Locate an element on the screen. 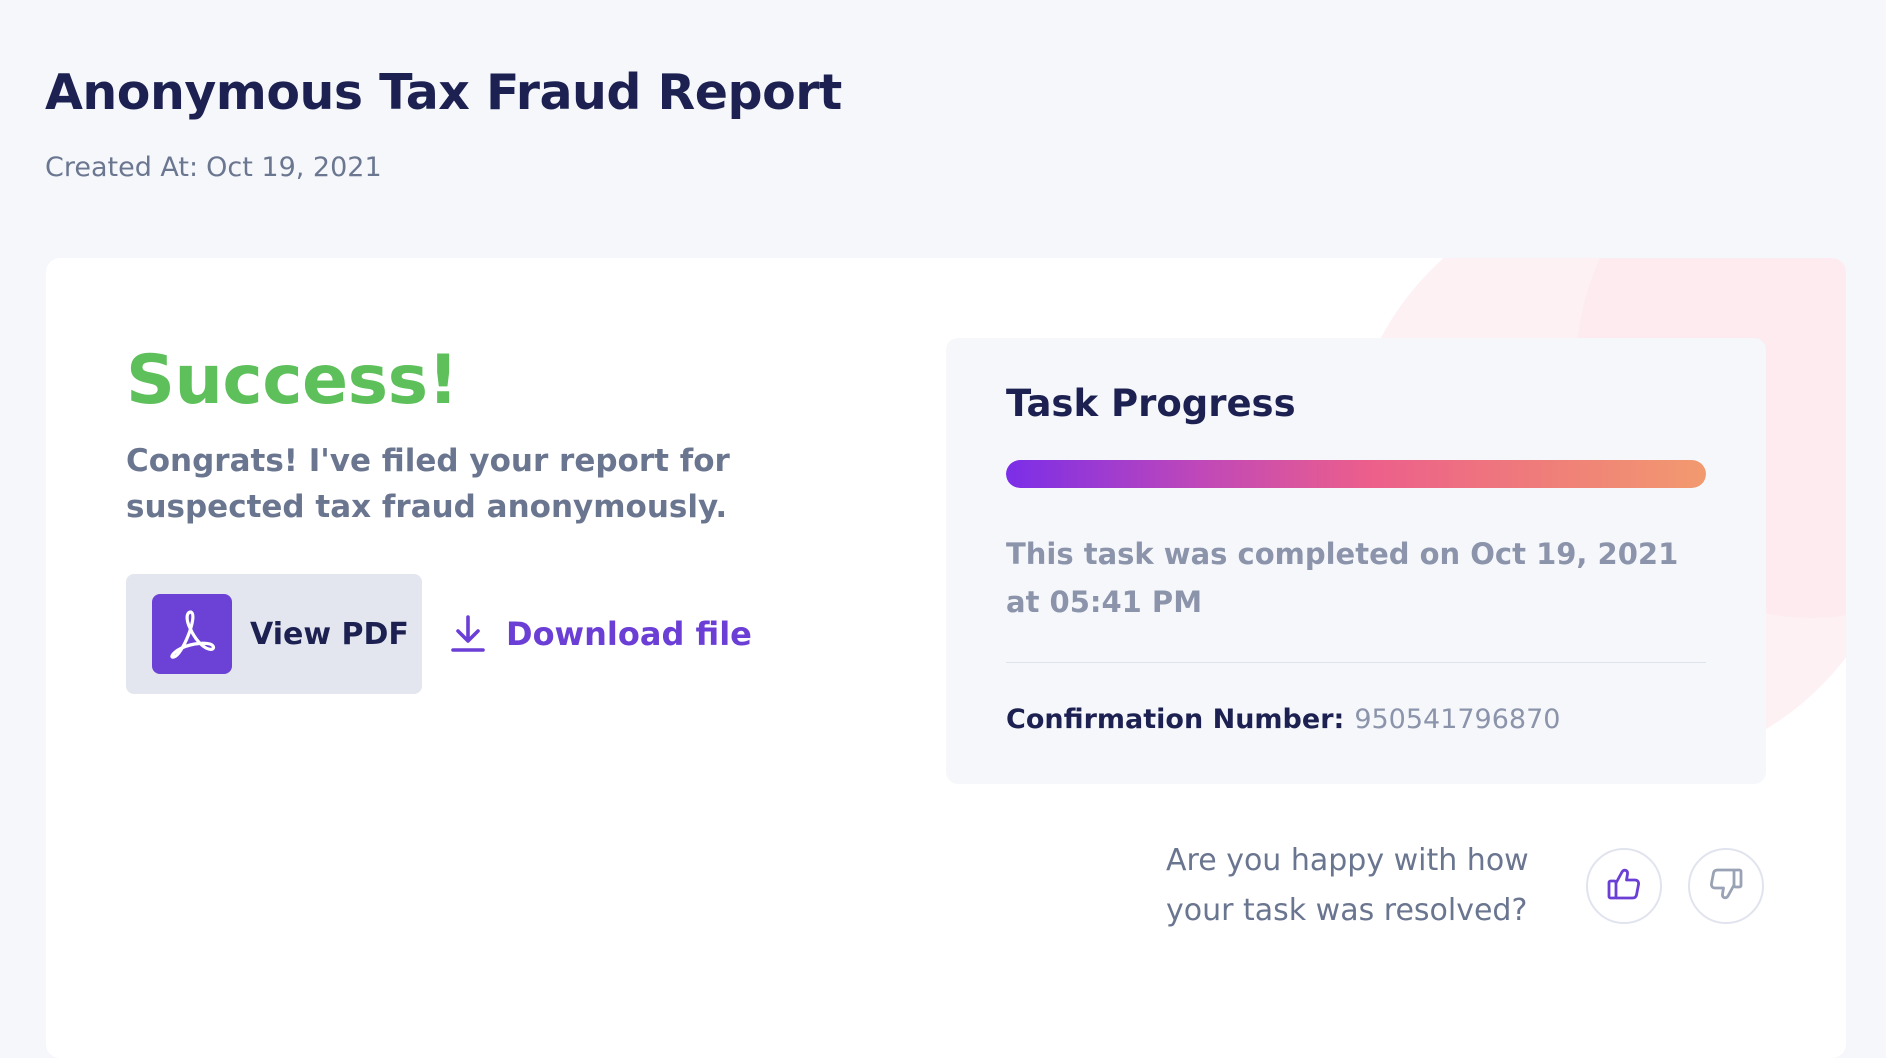 The width and height of the screenshot is (1886, 1058). created-at-date: Oct 19, 2021 is located at coordinates (294, 167).